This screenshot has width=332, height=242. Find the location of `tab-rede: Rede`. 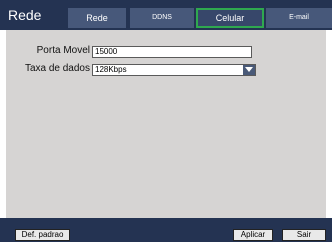

tab-rede: Rede is located at coordinates (97, 18).